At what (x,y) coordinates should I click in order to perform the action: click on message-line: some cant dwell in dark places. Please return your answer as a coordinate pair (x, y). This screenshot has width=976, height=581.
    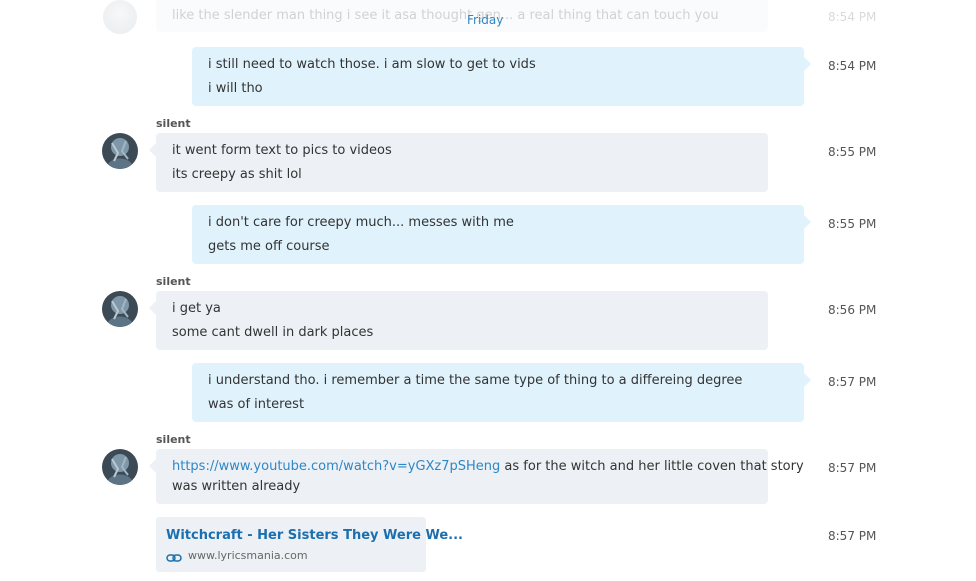
    Looking at the image, I should click on (273, 332).